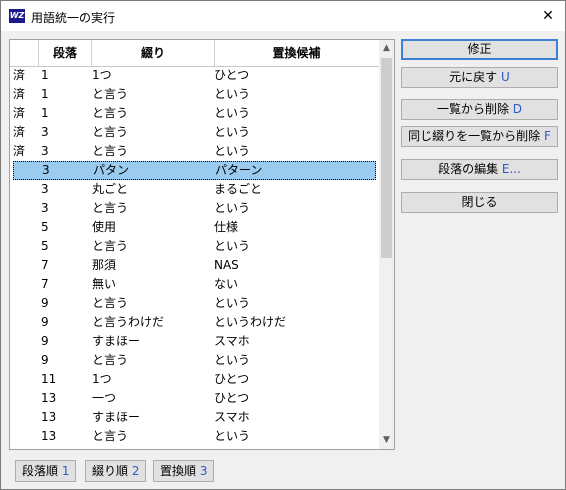 This screenshot has height=490, width=566. What do you see at coordinates (194, 341) in the screenshot?
I see `list-row: 9 すまほー スマホ` at bounding box center [194, 341].